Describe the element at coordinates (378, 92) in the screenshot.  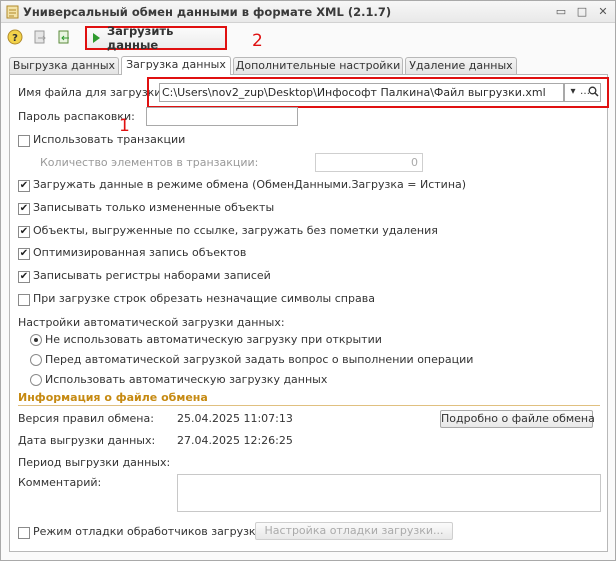
I see `annotation-frame-file` at that location.